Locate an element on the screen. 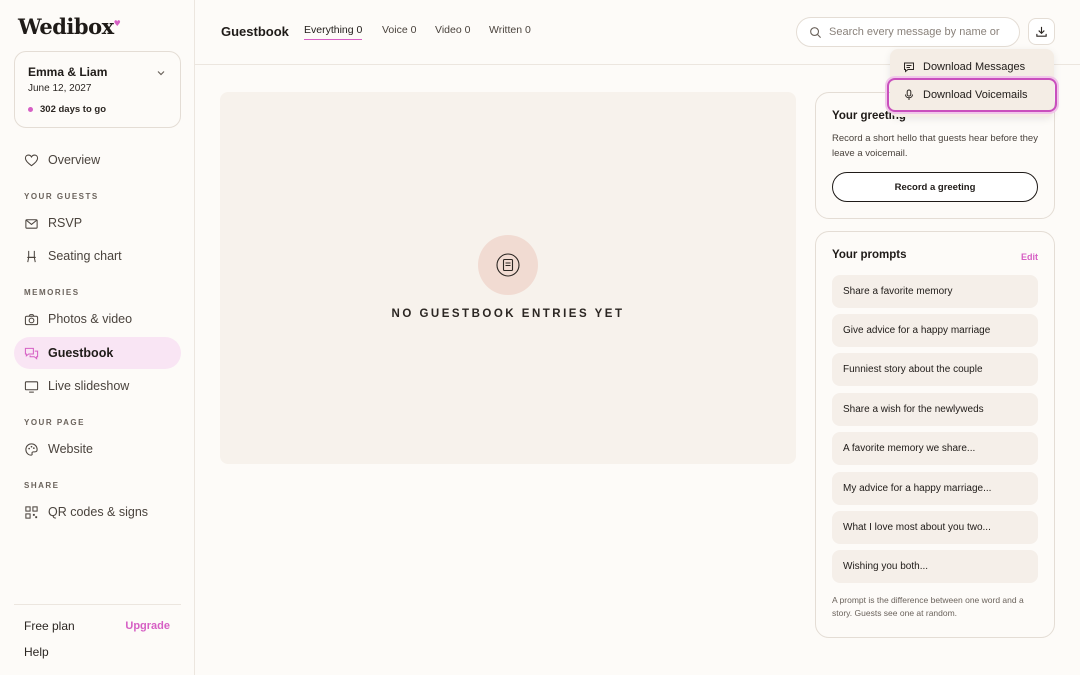 This screenshot has width=1080, height=675. empty-state-icon-wrap is located at coordinates (508, 265).